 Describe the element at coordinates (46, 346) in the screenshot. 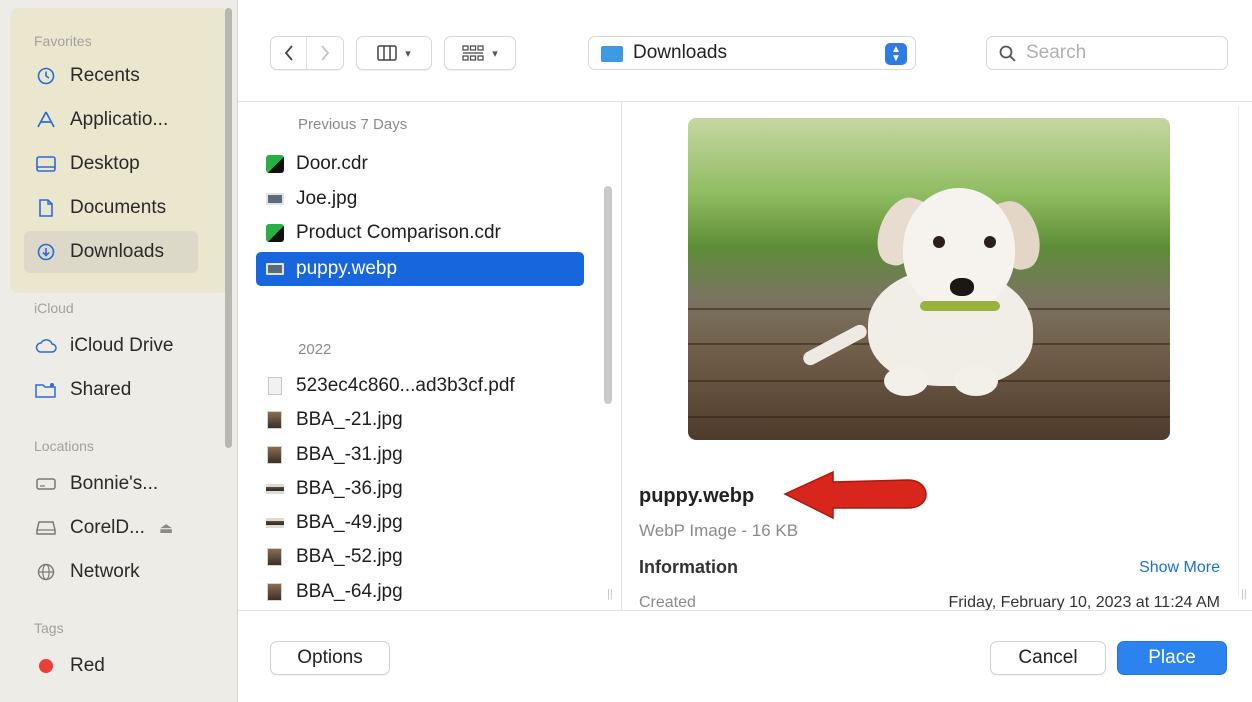

I see `cloud-icon` at that location.